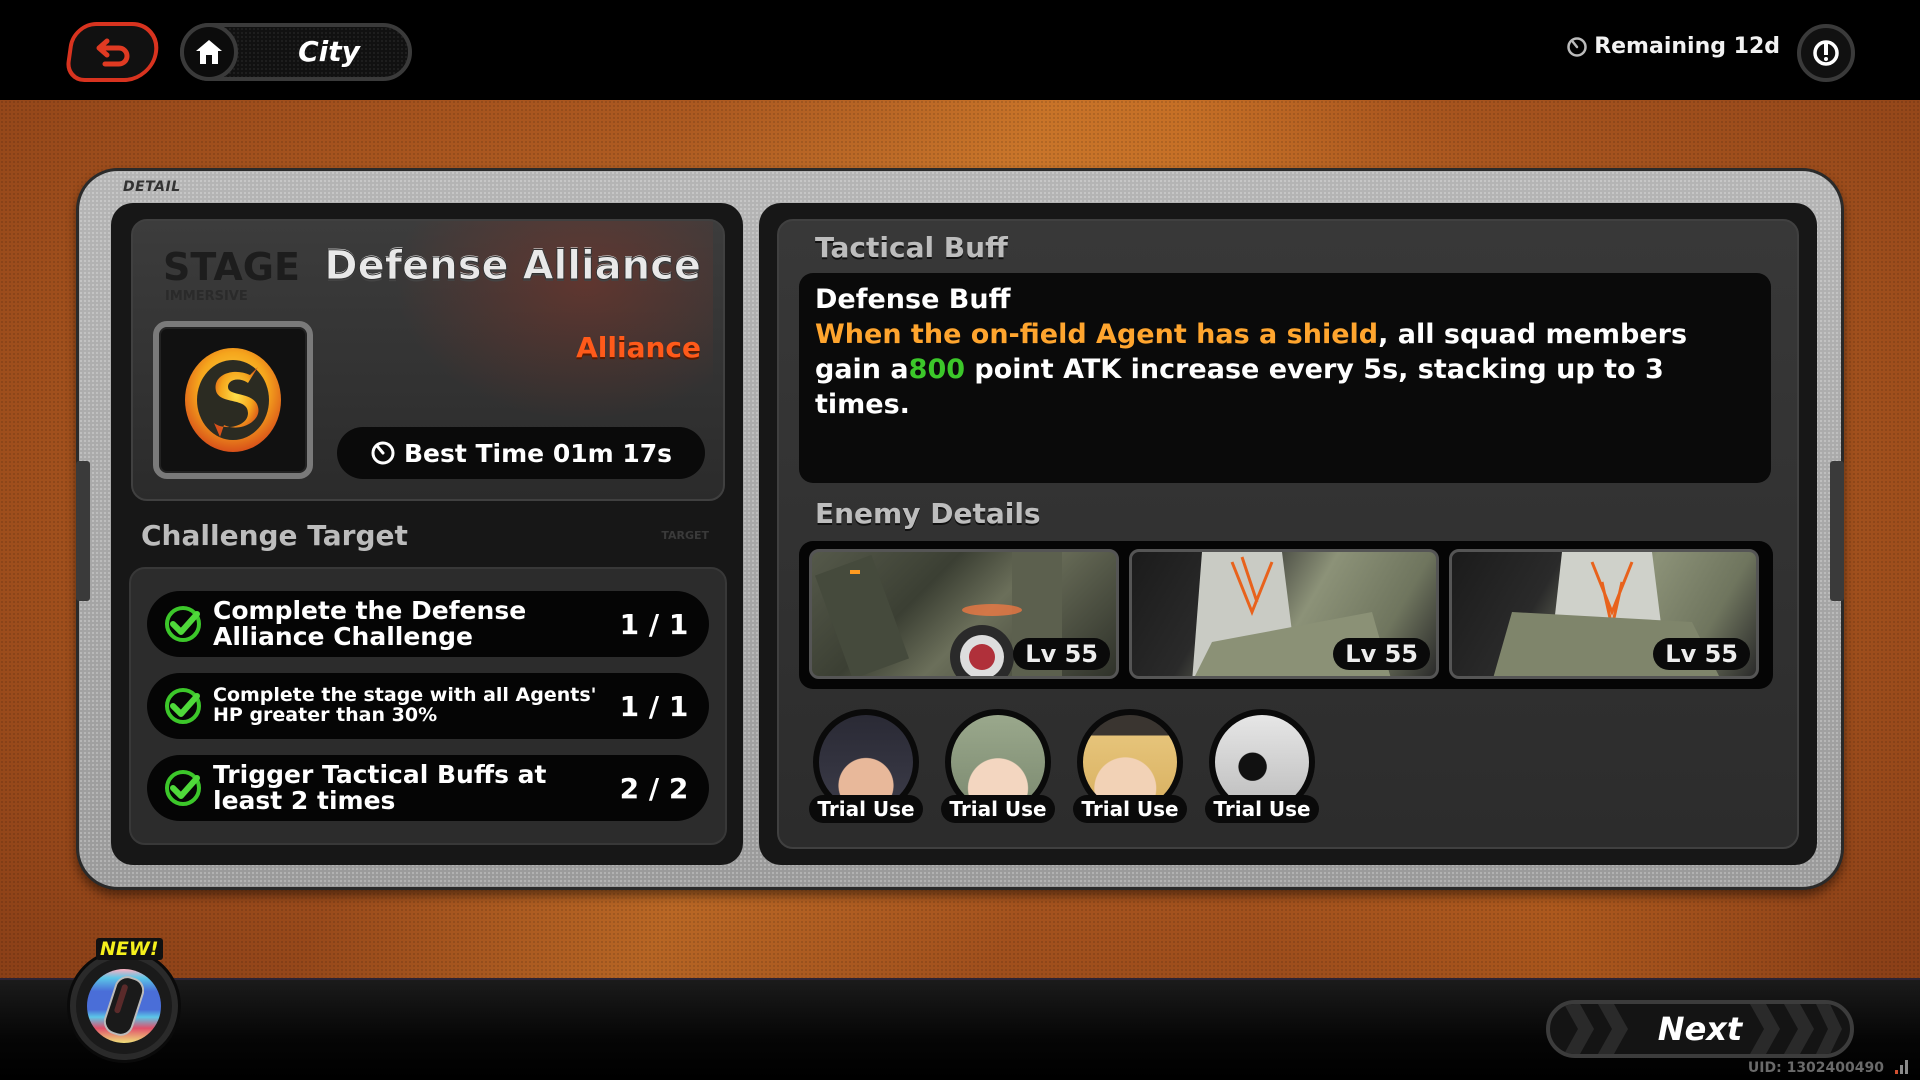  What do you see at coordinates (380, 787) in the screenshot?
I see `challenge-text: Trigger Tactical Buffs at least 2 times` at bounding box center [380, 787].